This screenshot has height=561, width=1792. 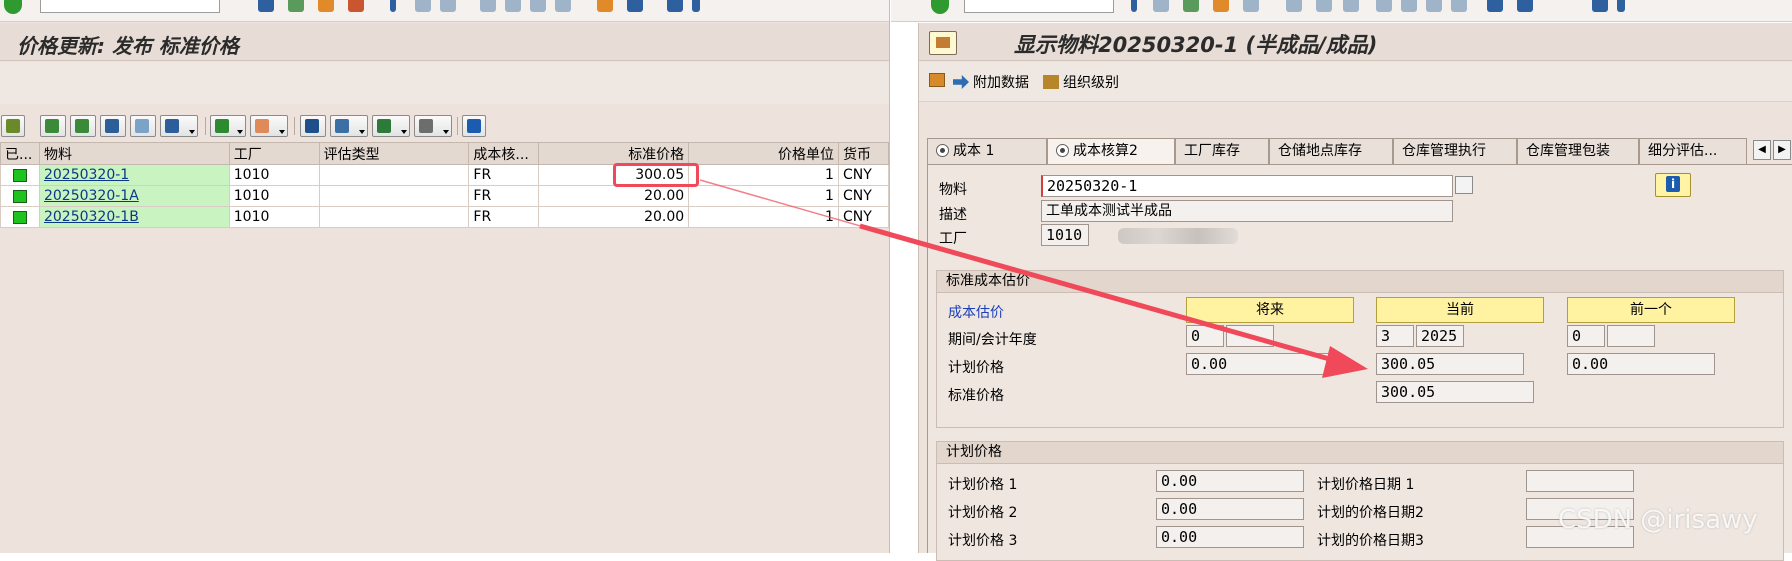 What do you see at coordinates (394, 153) in the screenshot?
I see `col-valuation-type: 评估类型` at bounding box center [394, 153].